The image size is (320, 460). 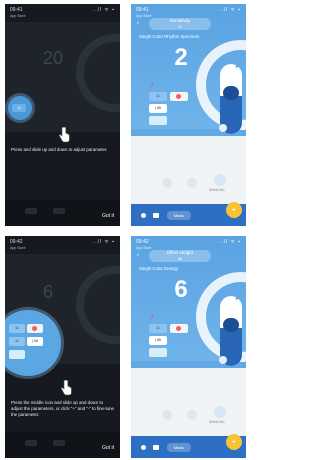 I want to click on mode-label: Single Color Rhythm Spectrum, so click(x=169, y=36).